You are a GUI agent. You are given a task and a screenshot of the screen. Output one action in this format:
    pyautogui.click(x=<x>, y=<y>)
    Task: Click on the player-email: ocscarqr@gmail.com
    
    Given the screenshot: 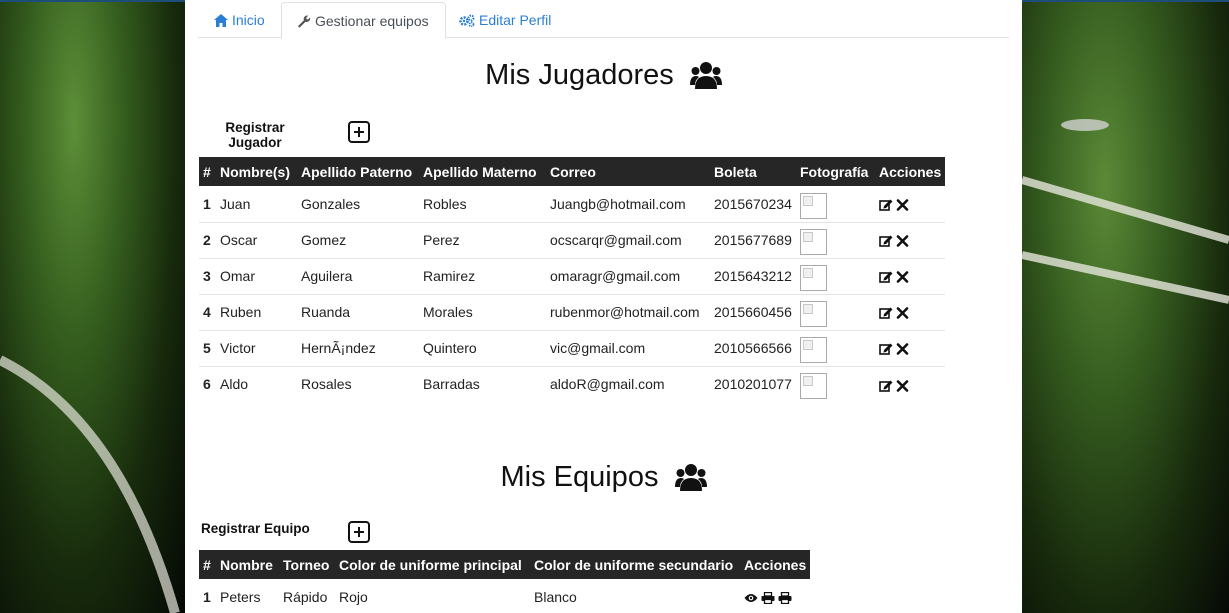 What is the action you would take?
    pyautogui.click(x=628, y=239)
    